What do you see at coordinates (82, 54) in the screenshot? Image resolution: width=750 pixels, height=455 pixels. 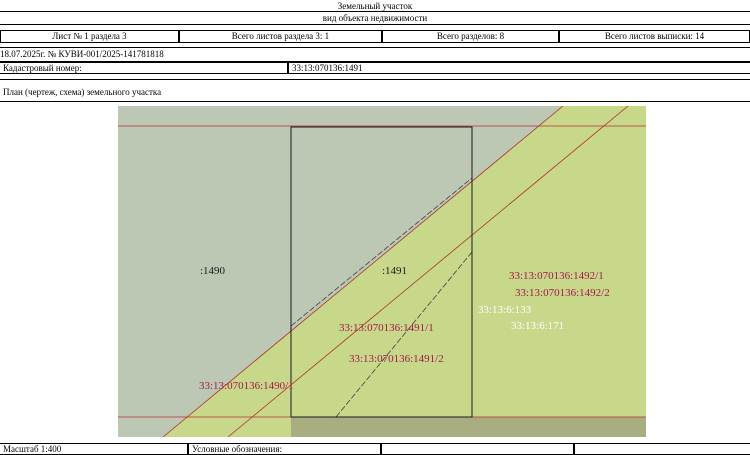 I see `extract-reference: 18.07.2025г. № КУВИ-001/2025-141781818` at bounding box center [82, 54].